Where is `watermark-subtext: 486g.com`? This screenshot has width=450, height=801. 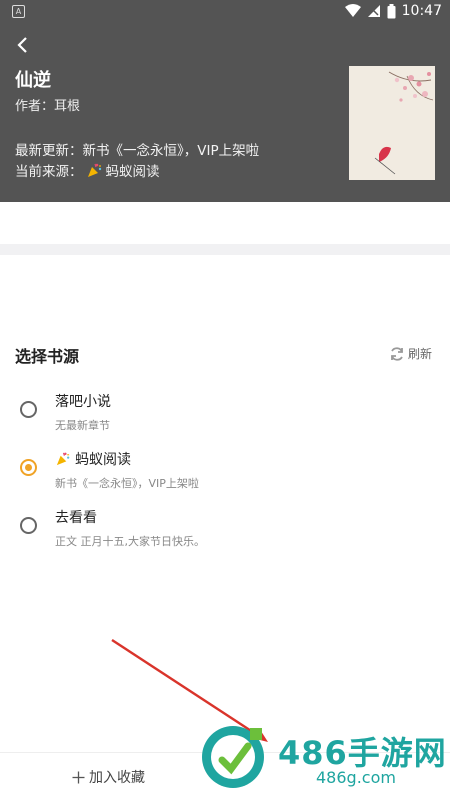
watermark-subtext: 486g.com is located at coordinates (356, 777).